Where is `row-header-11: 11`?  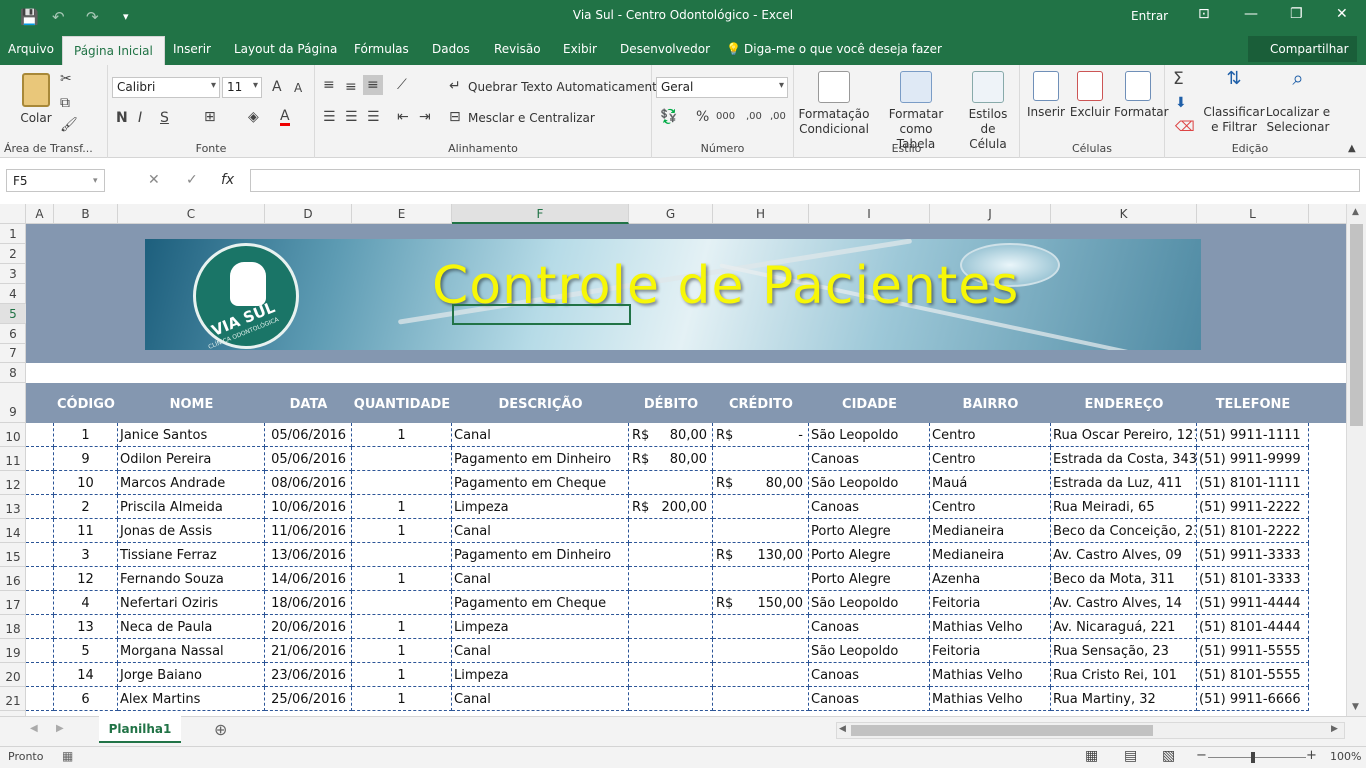 row-header-11: 11 is located at coordinates (13, 459).